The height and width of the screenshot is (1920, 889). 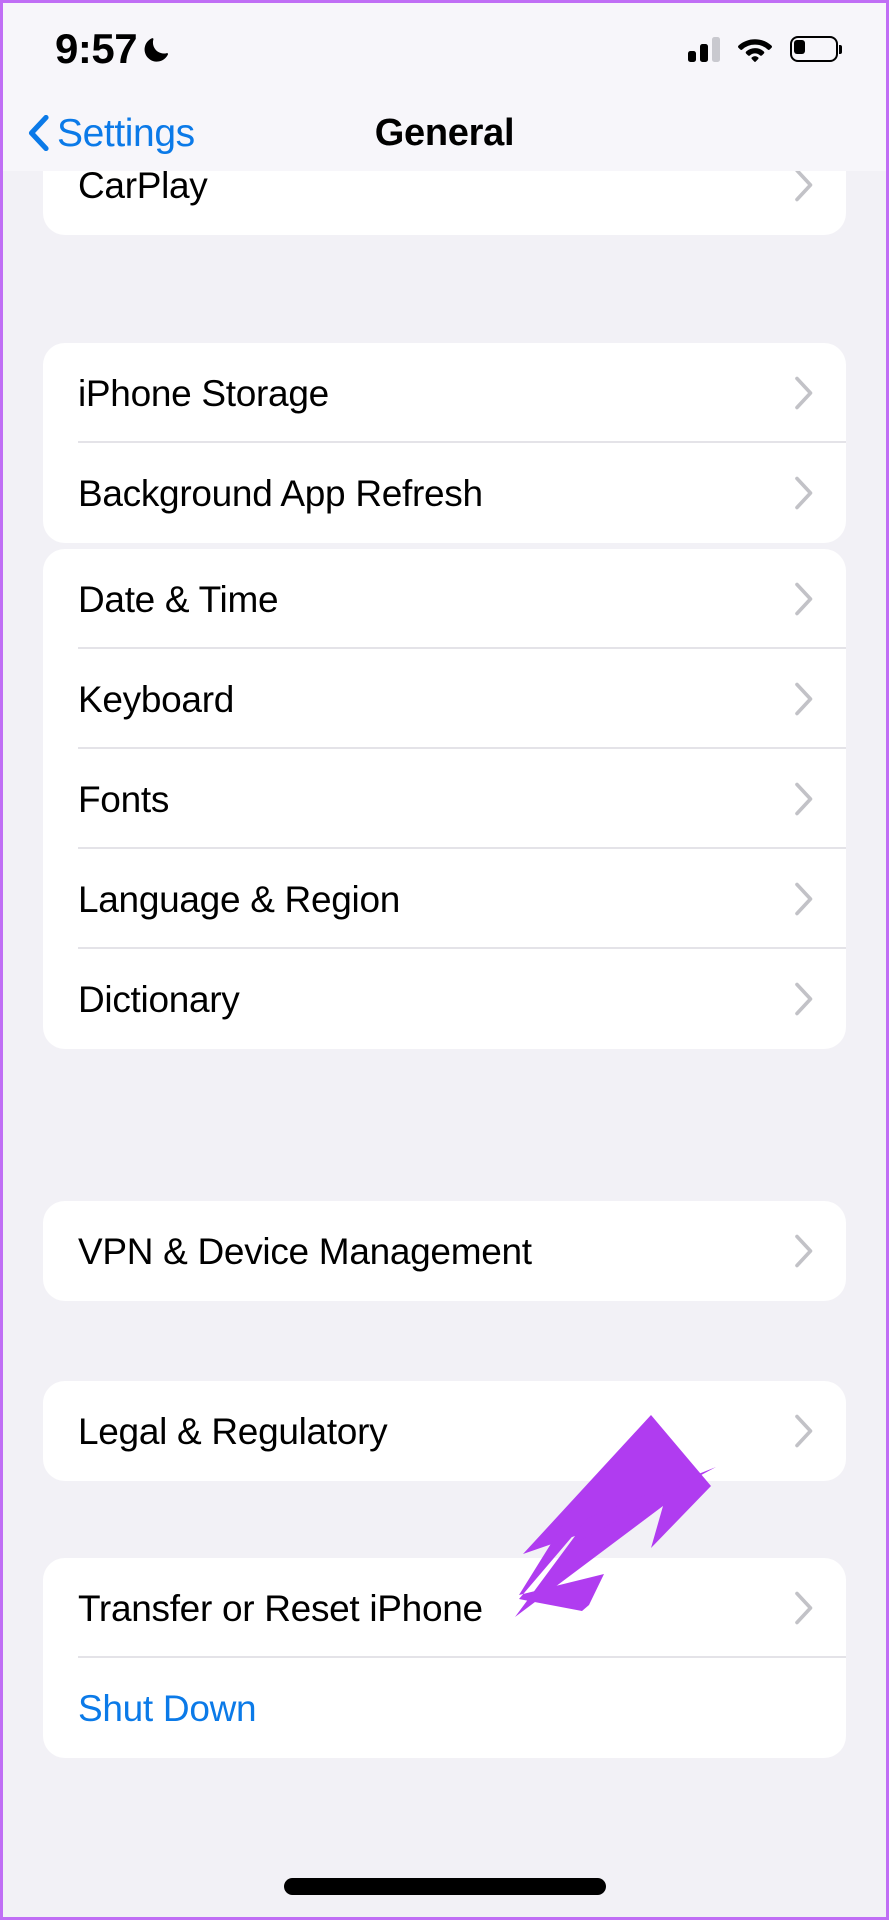 What do you see at coordinates (444, 999) in the screenshot?
I see `list-item: Dictionary` at bounding box center [444, 999].